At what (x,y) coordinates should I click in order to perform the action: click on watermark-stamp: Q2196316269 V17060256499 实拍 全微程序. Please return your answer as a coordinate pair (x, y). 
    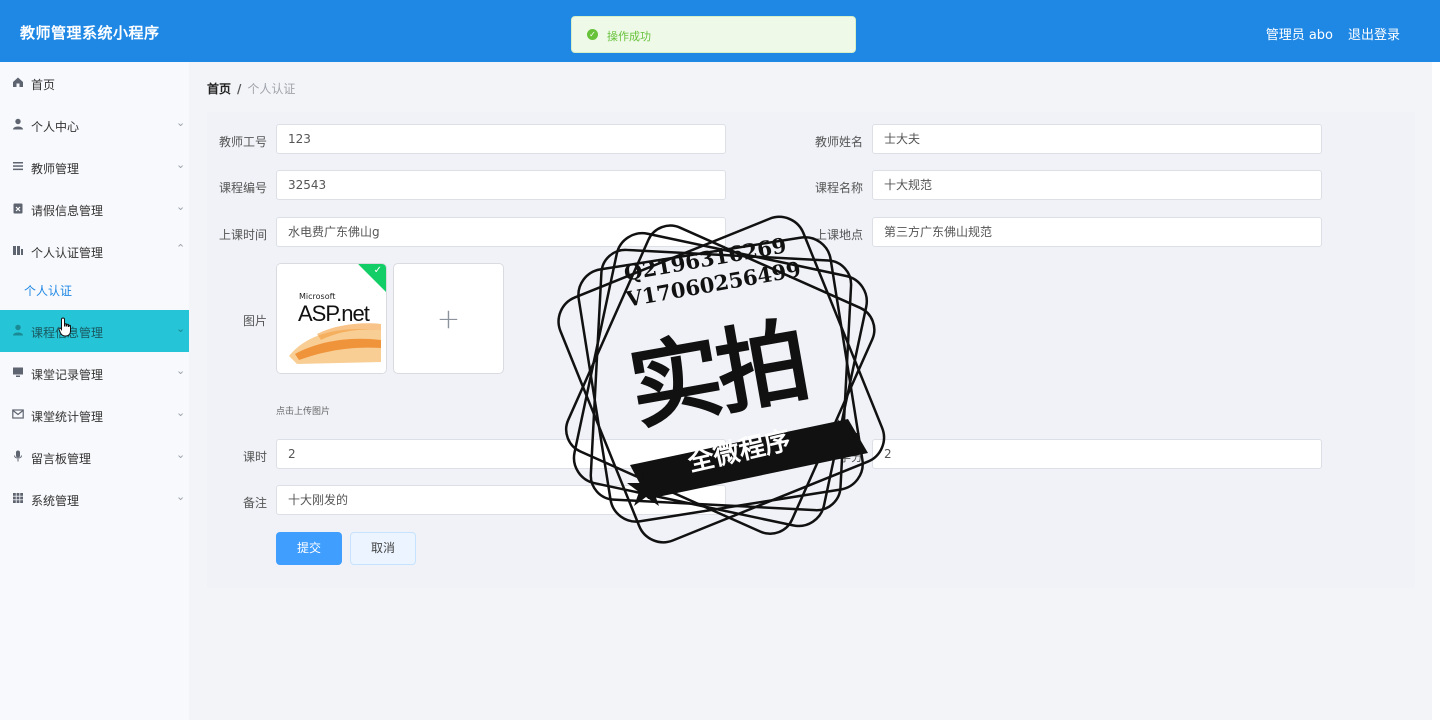
    Looking at the image, I should click on (720, 379).